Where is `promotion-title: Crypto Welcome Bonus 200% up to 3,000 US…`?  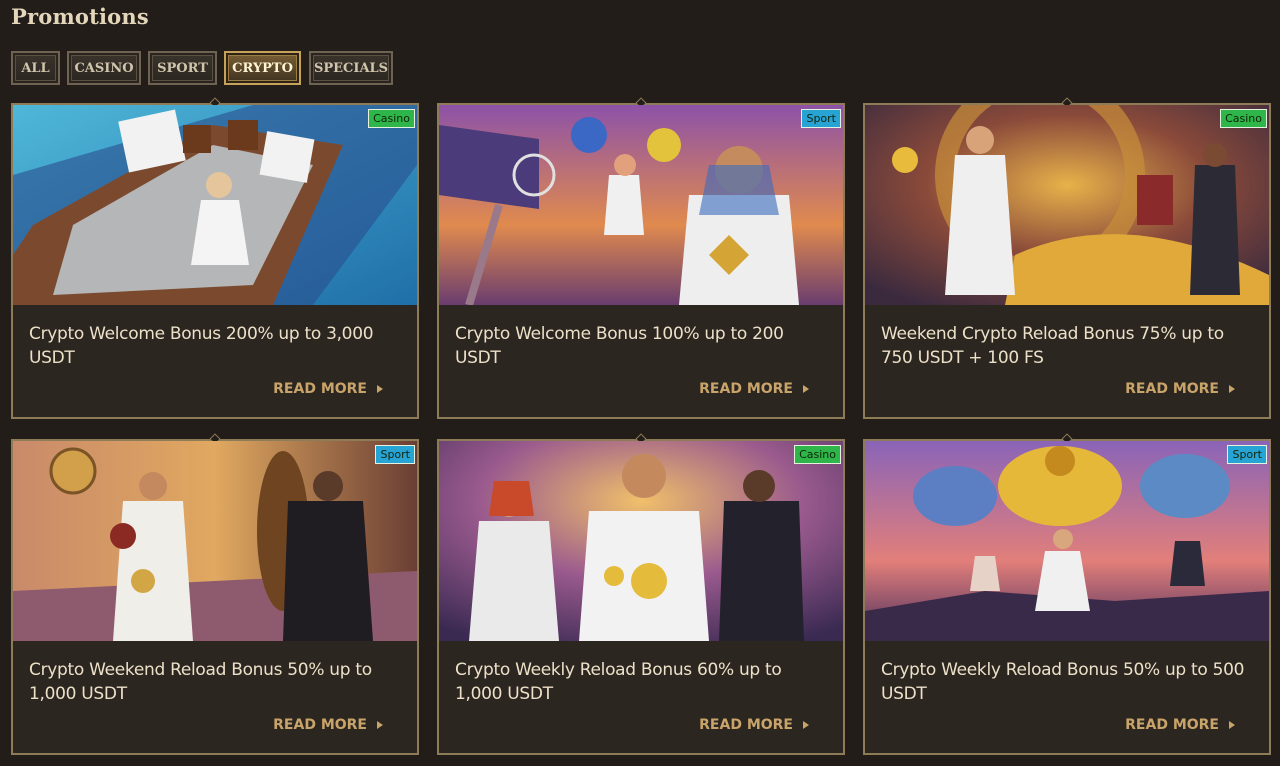 promotion-title: Crypto Welcome Bonus 200% up to 3,000 US… is located at coordinates (201, 346).